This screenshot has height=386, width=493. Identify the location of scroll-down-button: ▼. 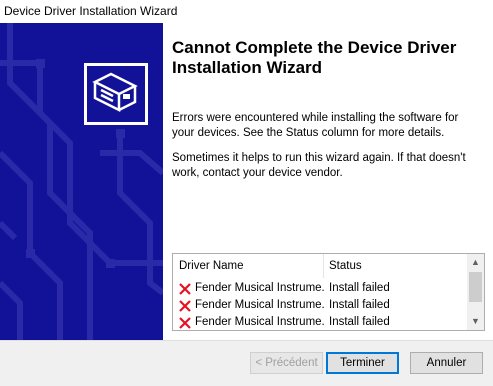
(475, 321).